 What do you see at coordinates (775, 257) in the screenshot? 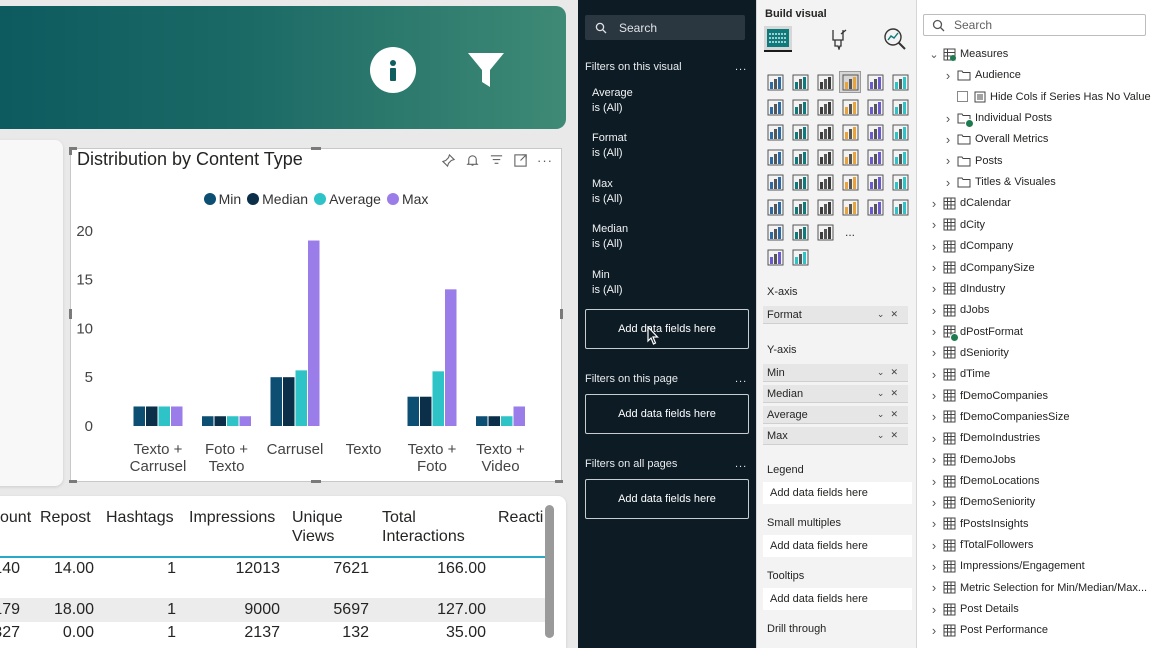
I see `custom-visual-icon` at bounding box center [775, 257].